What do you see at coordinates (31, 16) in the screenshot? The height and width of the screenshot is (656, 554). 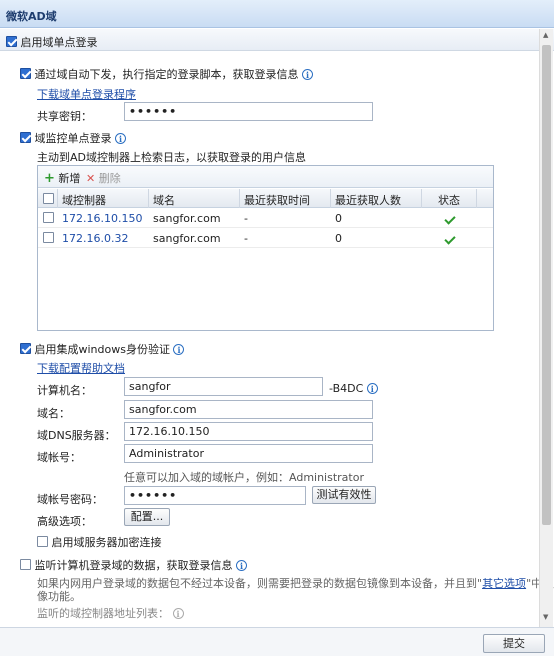 I see `window-title: 微软AD域` at bounding box center [31, 16].